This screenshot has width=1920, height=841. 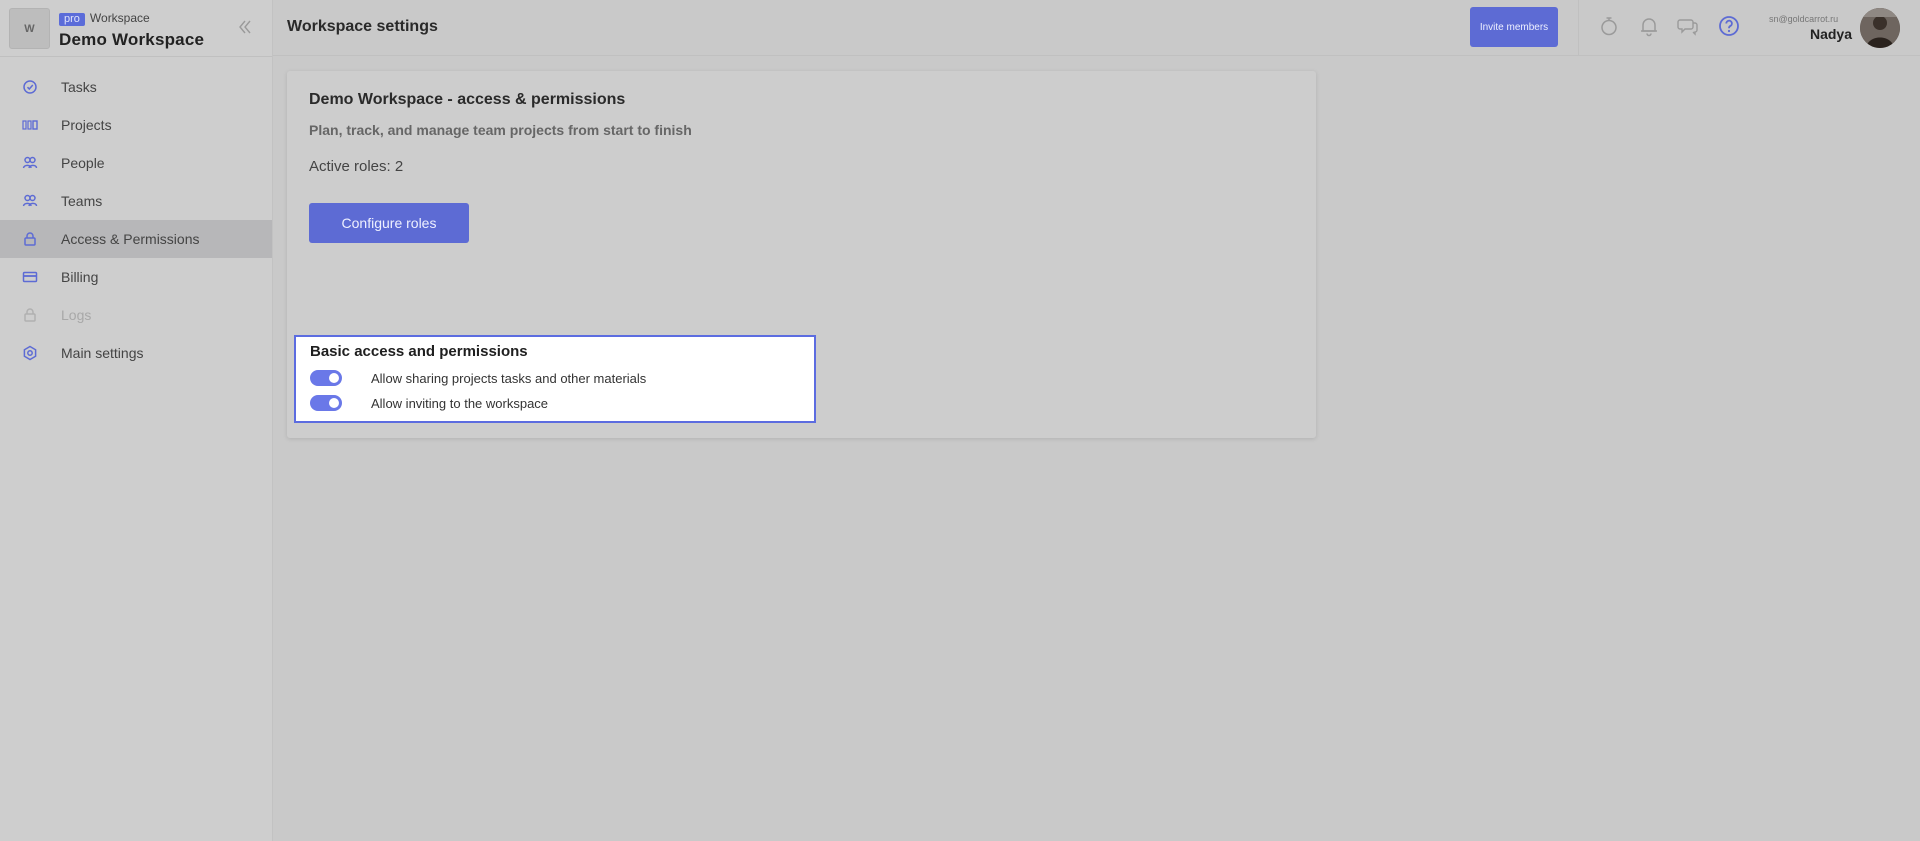 I want to click on sidebar-item-label: Logs, so click(x=76, y=315).